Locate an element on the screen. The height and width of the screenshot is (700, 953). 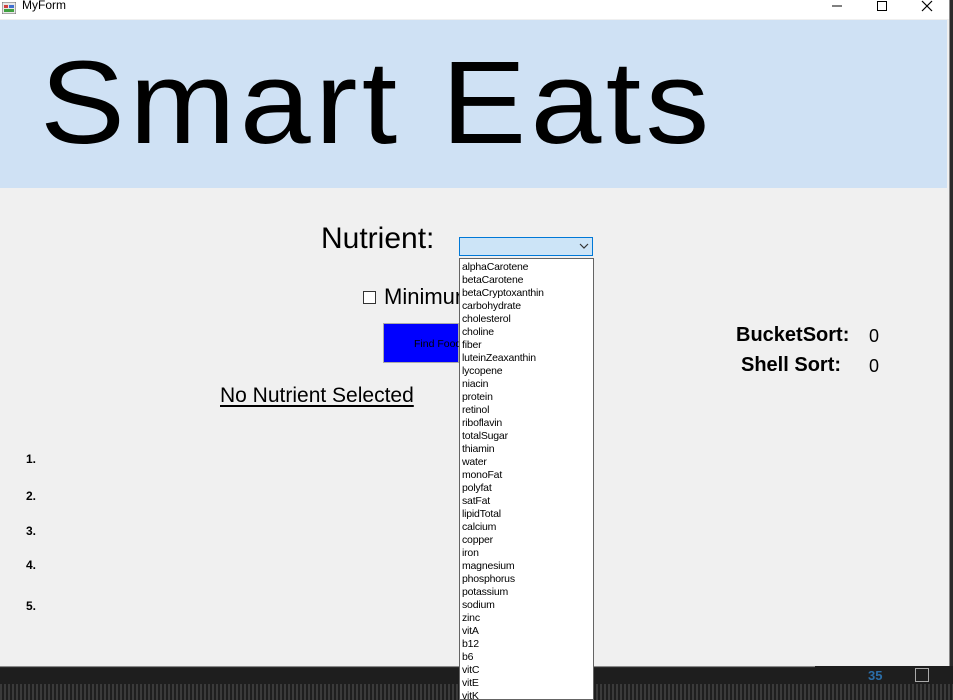
dropdown-item: thiamin is located at coordinates (526, 449).